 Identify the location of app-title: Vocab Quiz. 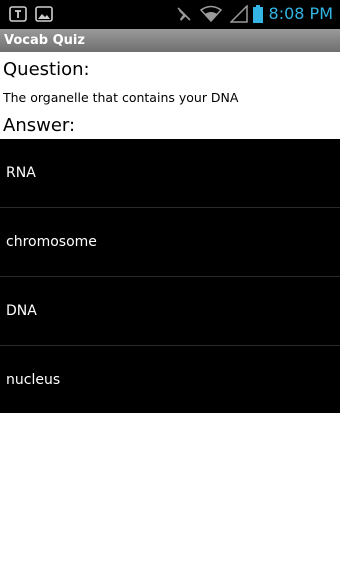
(44, 40).